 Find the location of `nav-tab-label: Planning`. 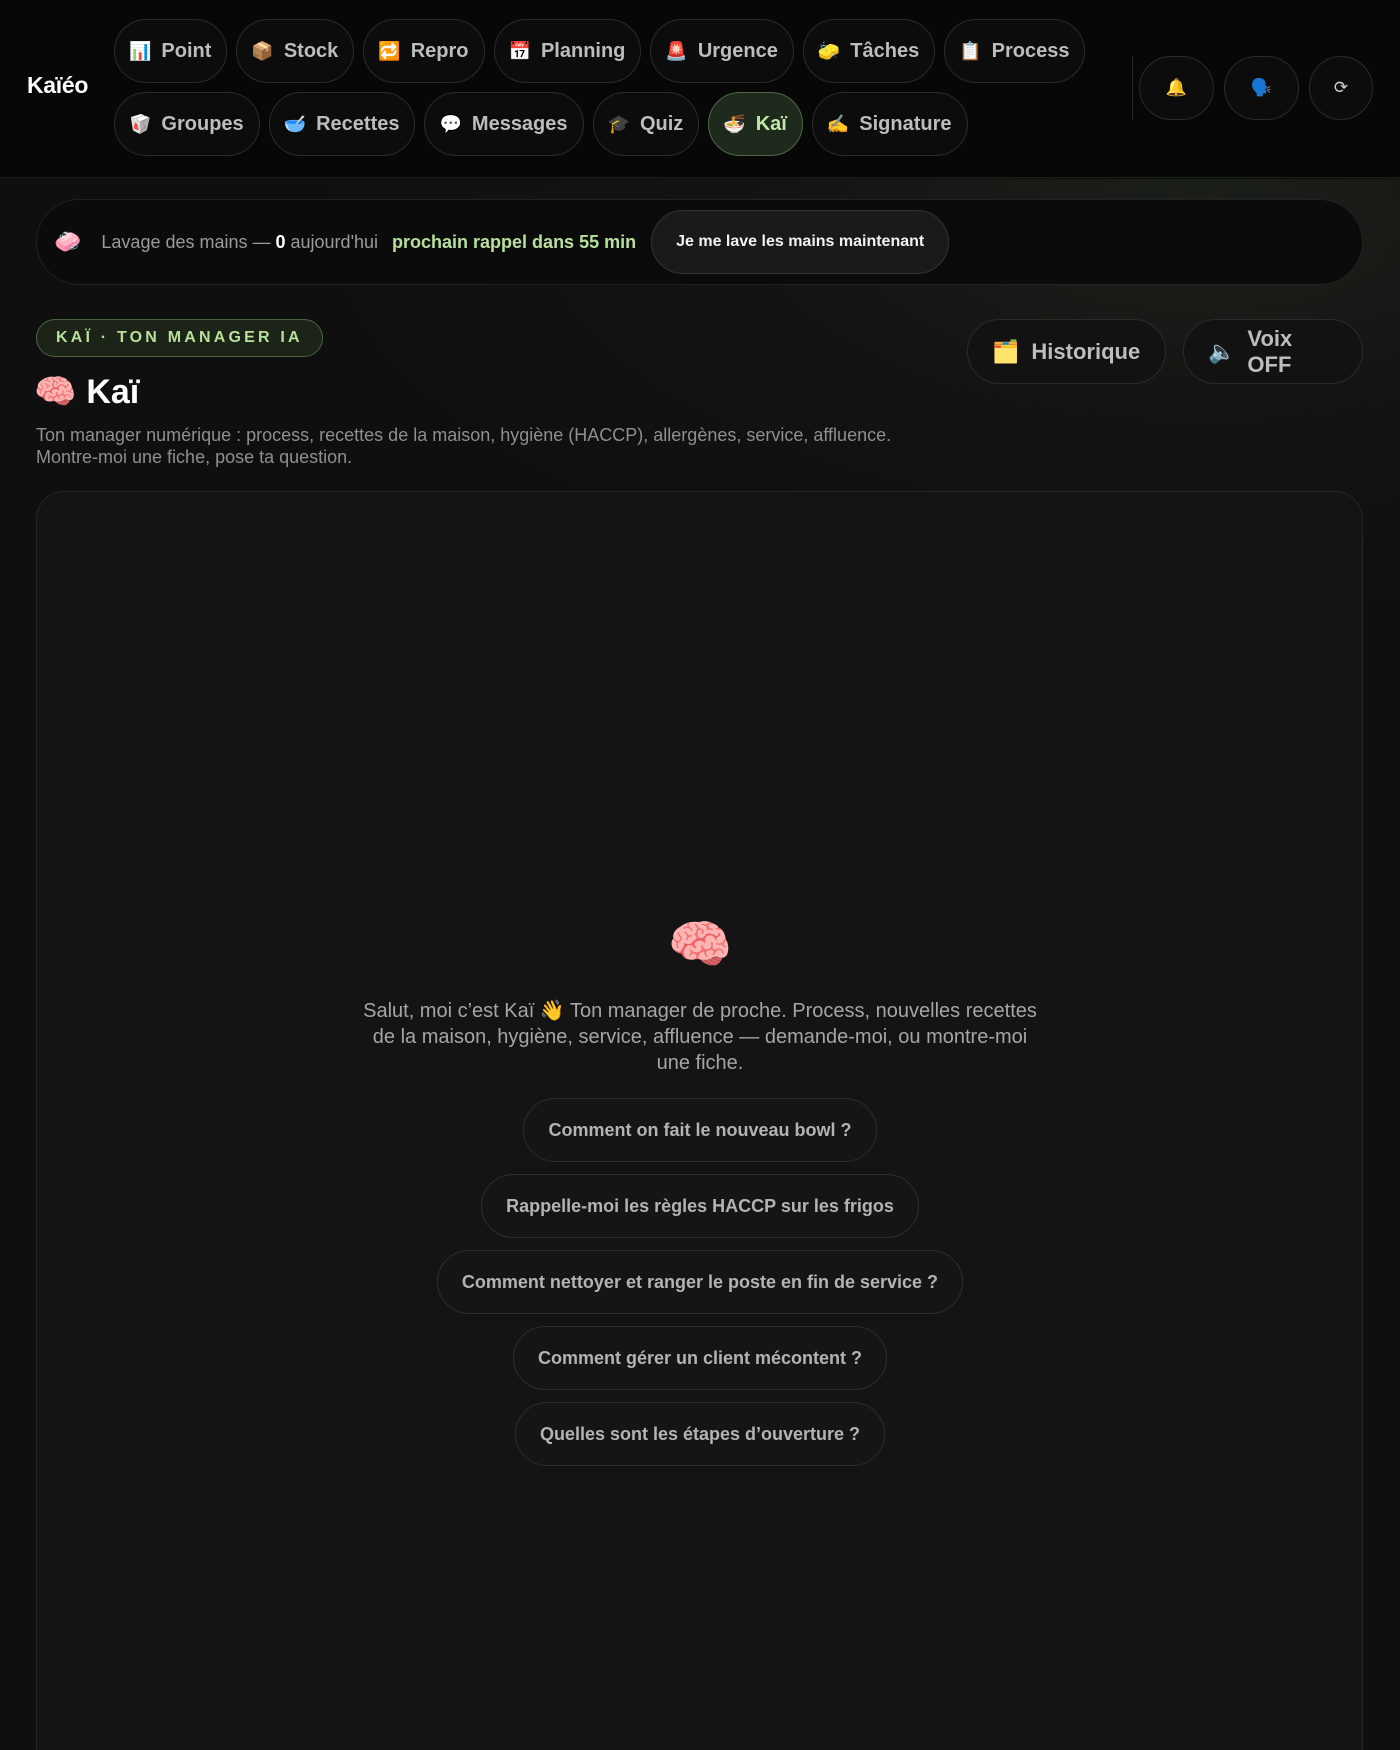

nav-tab-label: Planning is located at coordinates (583, 50).